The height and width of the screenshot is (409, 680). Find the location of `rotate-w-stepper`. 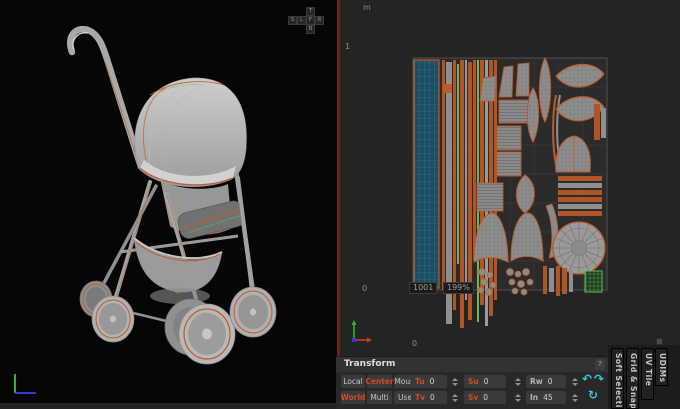

rotate-w-stepper is located at coordinates (574, 381).